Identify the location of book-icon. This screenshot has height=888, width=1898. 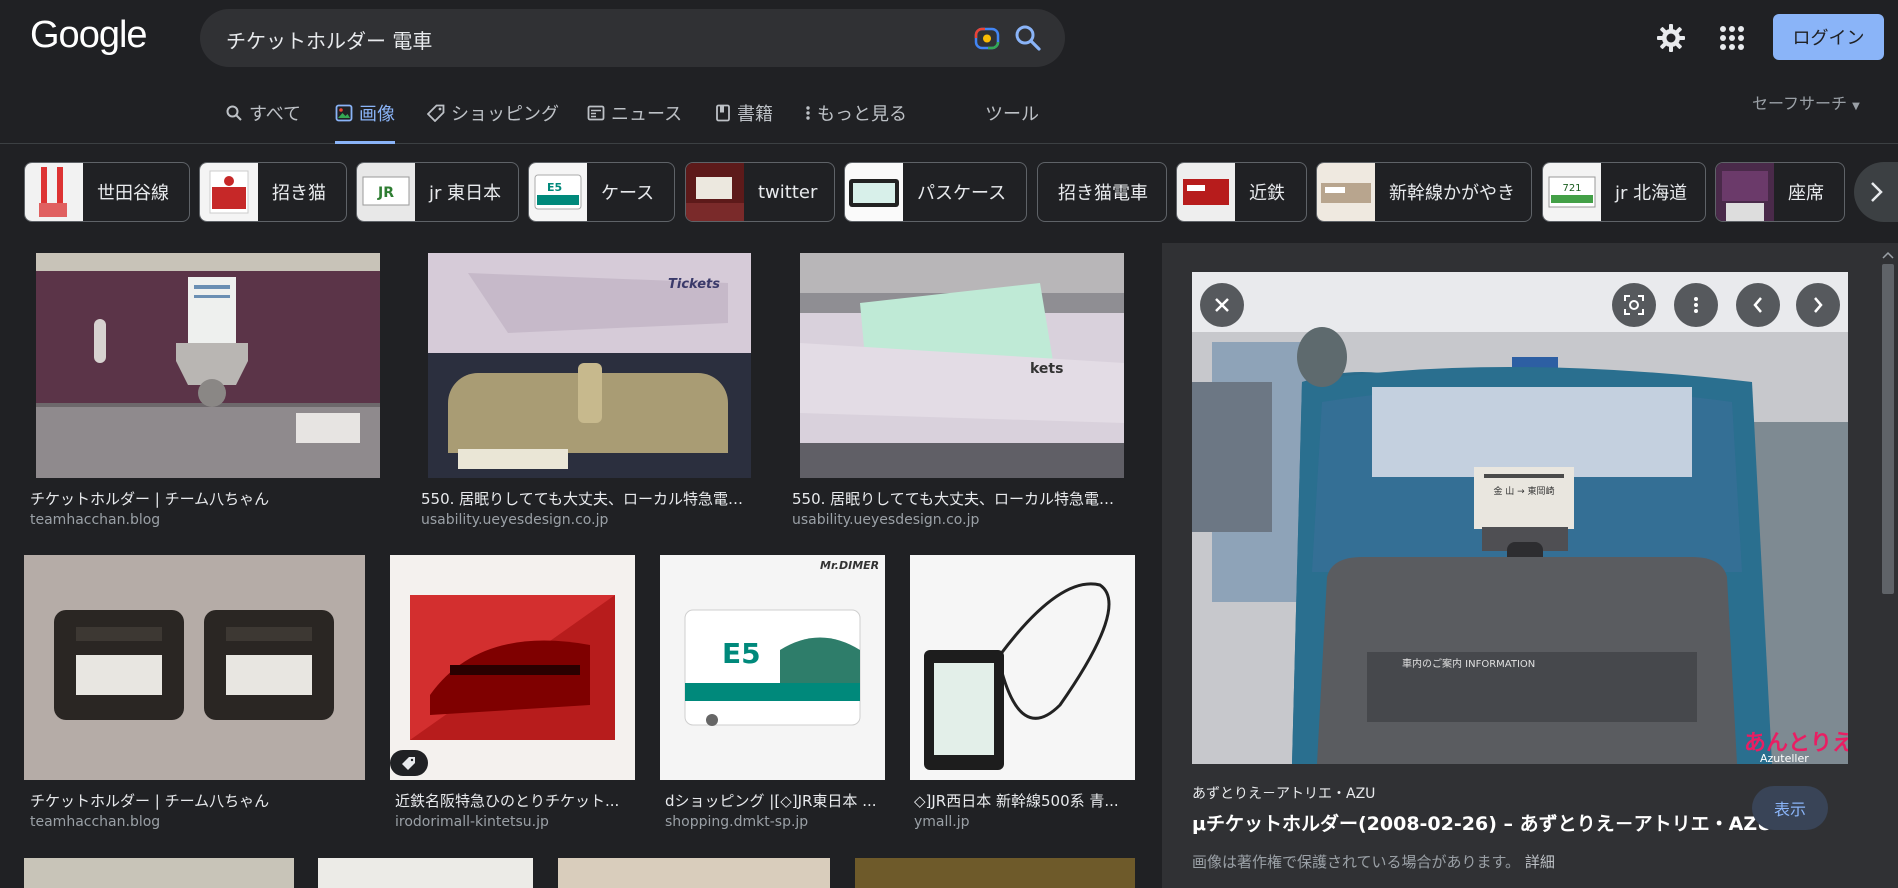
(723, 113).